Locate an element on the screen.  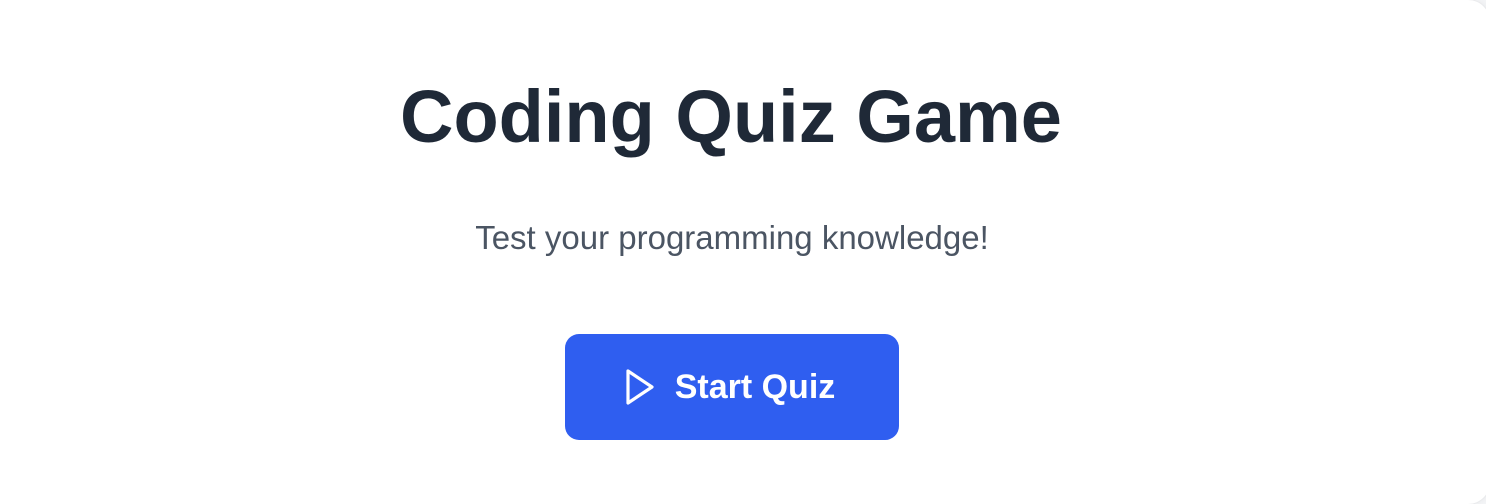
start-quiz-button: Start Quiz is located at coordinates (732, 387).